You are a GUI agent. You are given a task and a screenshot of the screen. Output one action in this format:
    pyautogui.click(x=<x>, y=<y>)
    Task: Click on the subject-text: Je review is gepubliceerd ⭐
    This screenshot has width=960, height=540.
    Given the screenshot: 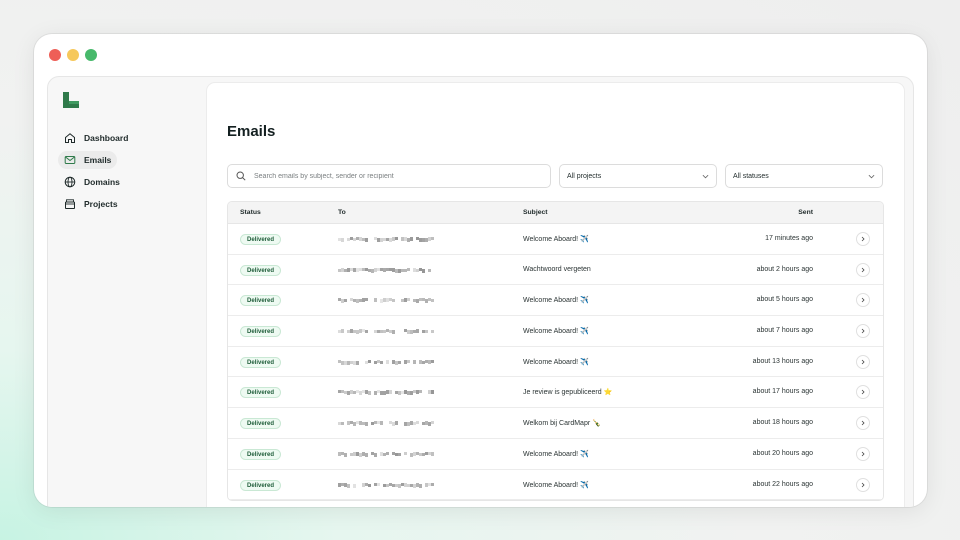 What is the action you would take?
    pyautogui.click(x=568, y=393)
    